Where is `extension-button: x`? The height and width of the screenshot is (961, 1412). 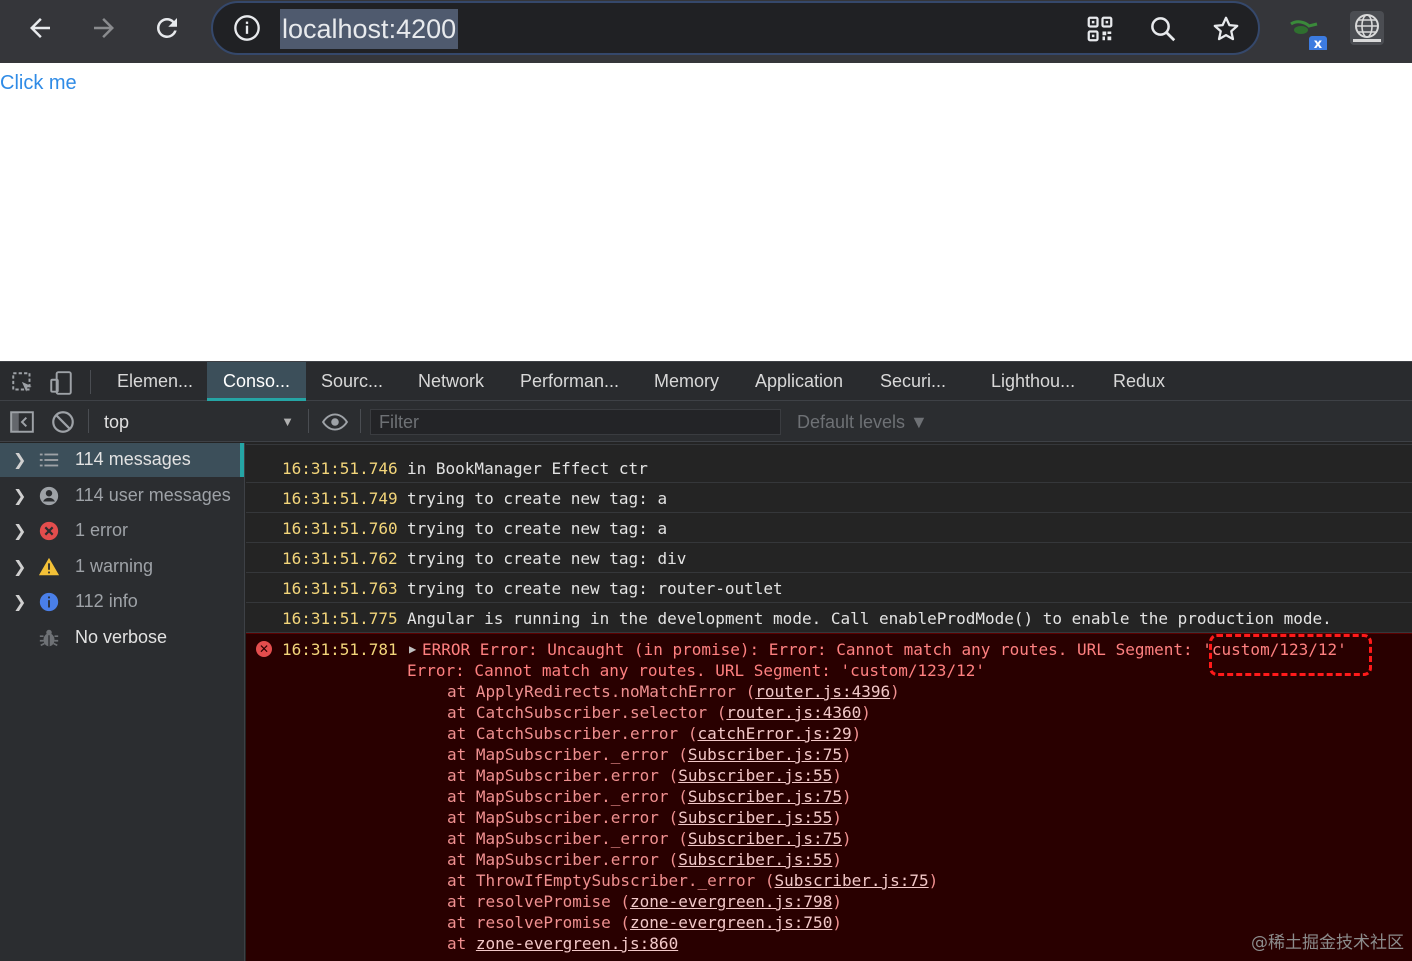 extension-button: x is located at coordinates (1308, 31).